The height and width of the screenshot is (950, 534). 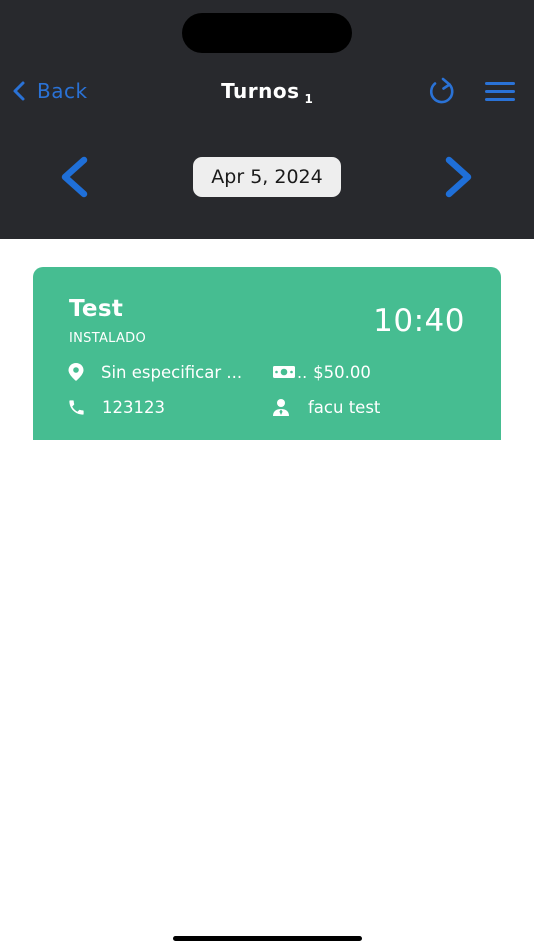 I want to click on appointments-count: 1, so click(x=308, y=99).